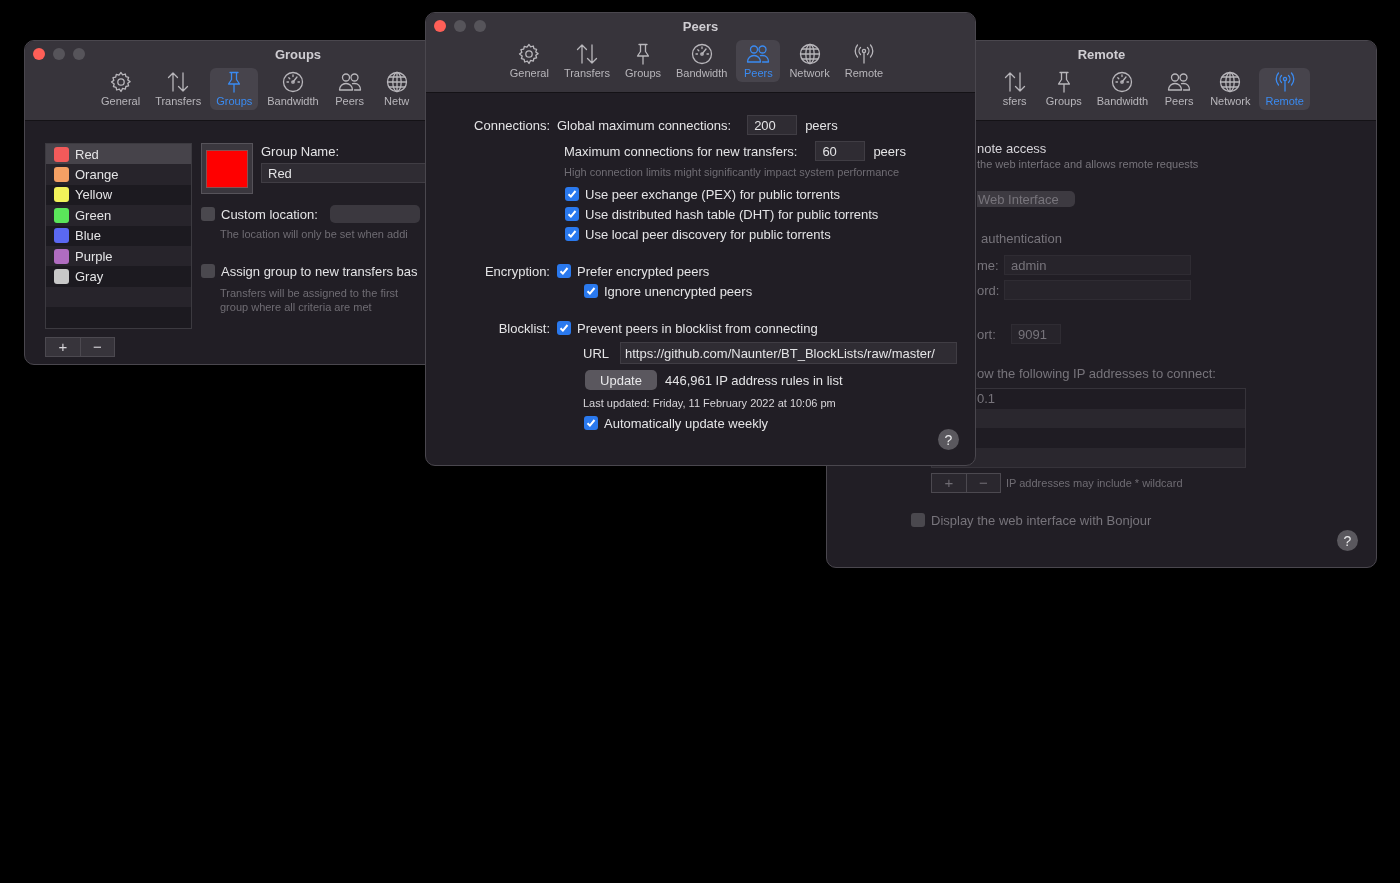  I want to click on section-label: Connections:, so click(512, 125).